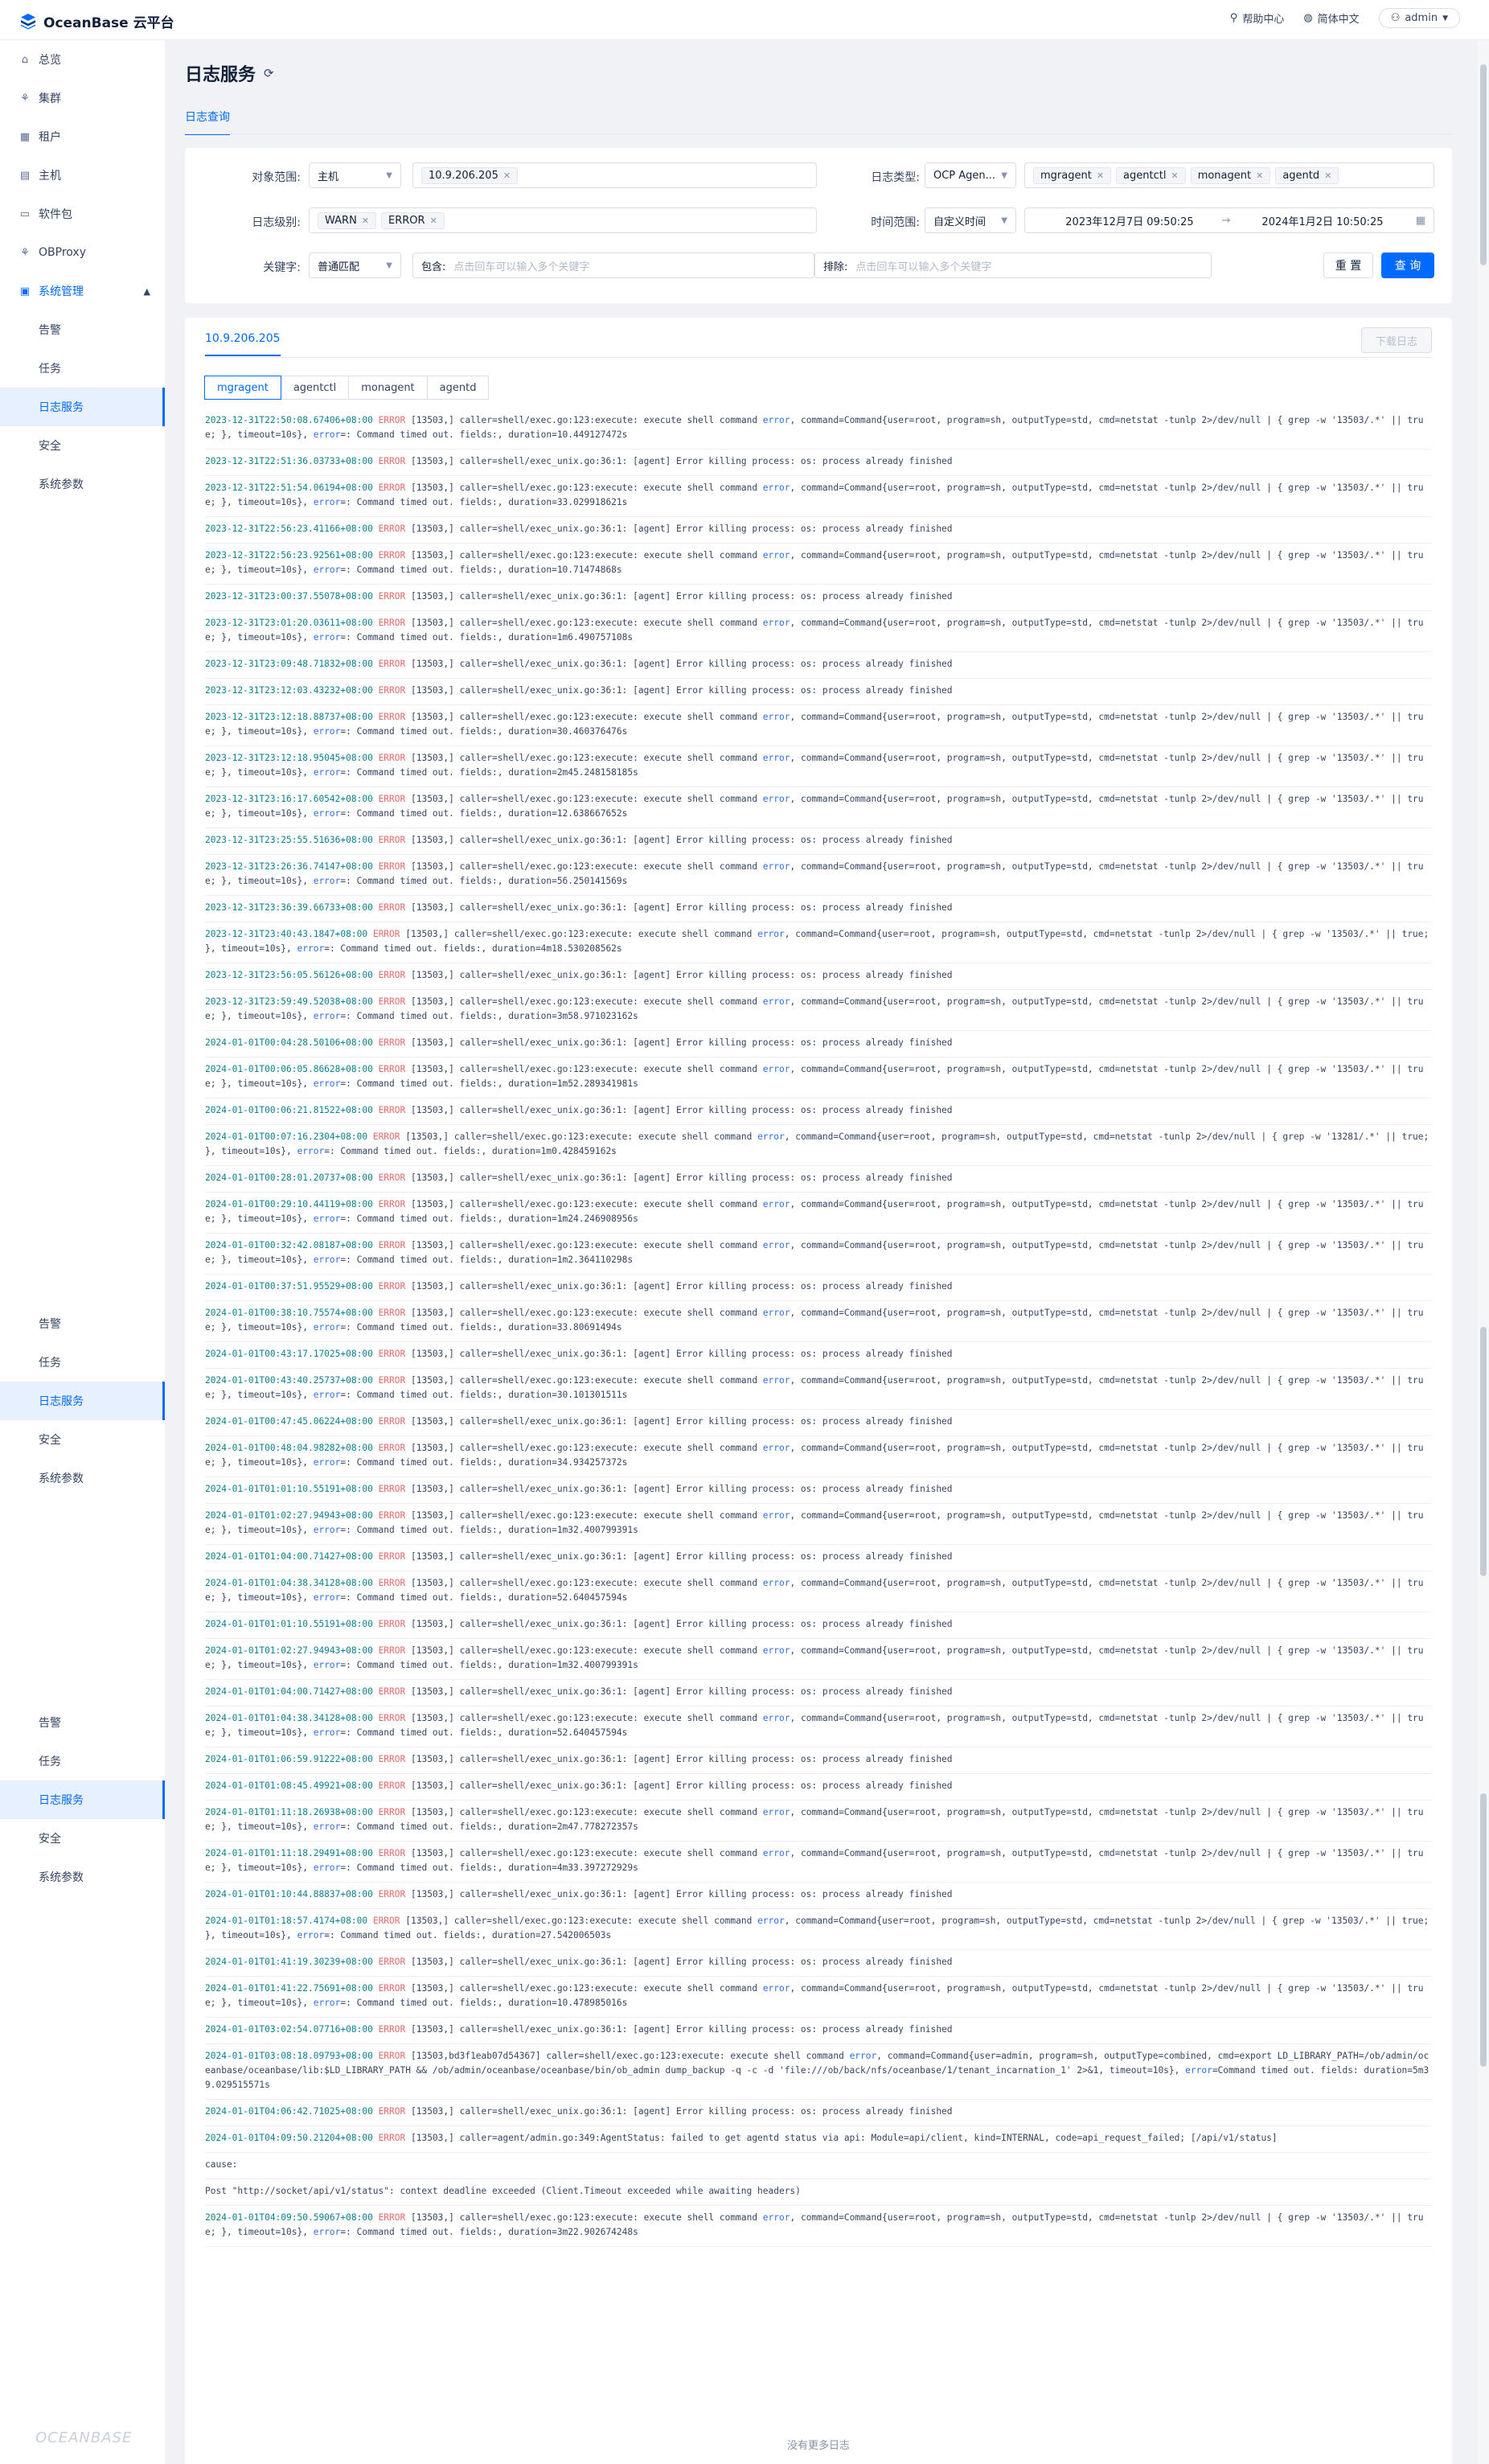 The height and width of the screenshot is (2464, 1489). I want to click on log-timestamp: 2023-12-31T23:09:48.71832+08:00, so click(289, 664).